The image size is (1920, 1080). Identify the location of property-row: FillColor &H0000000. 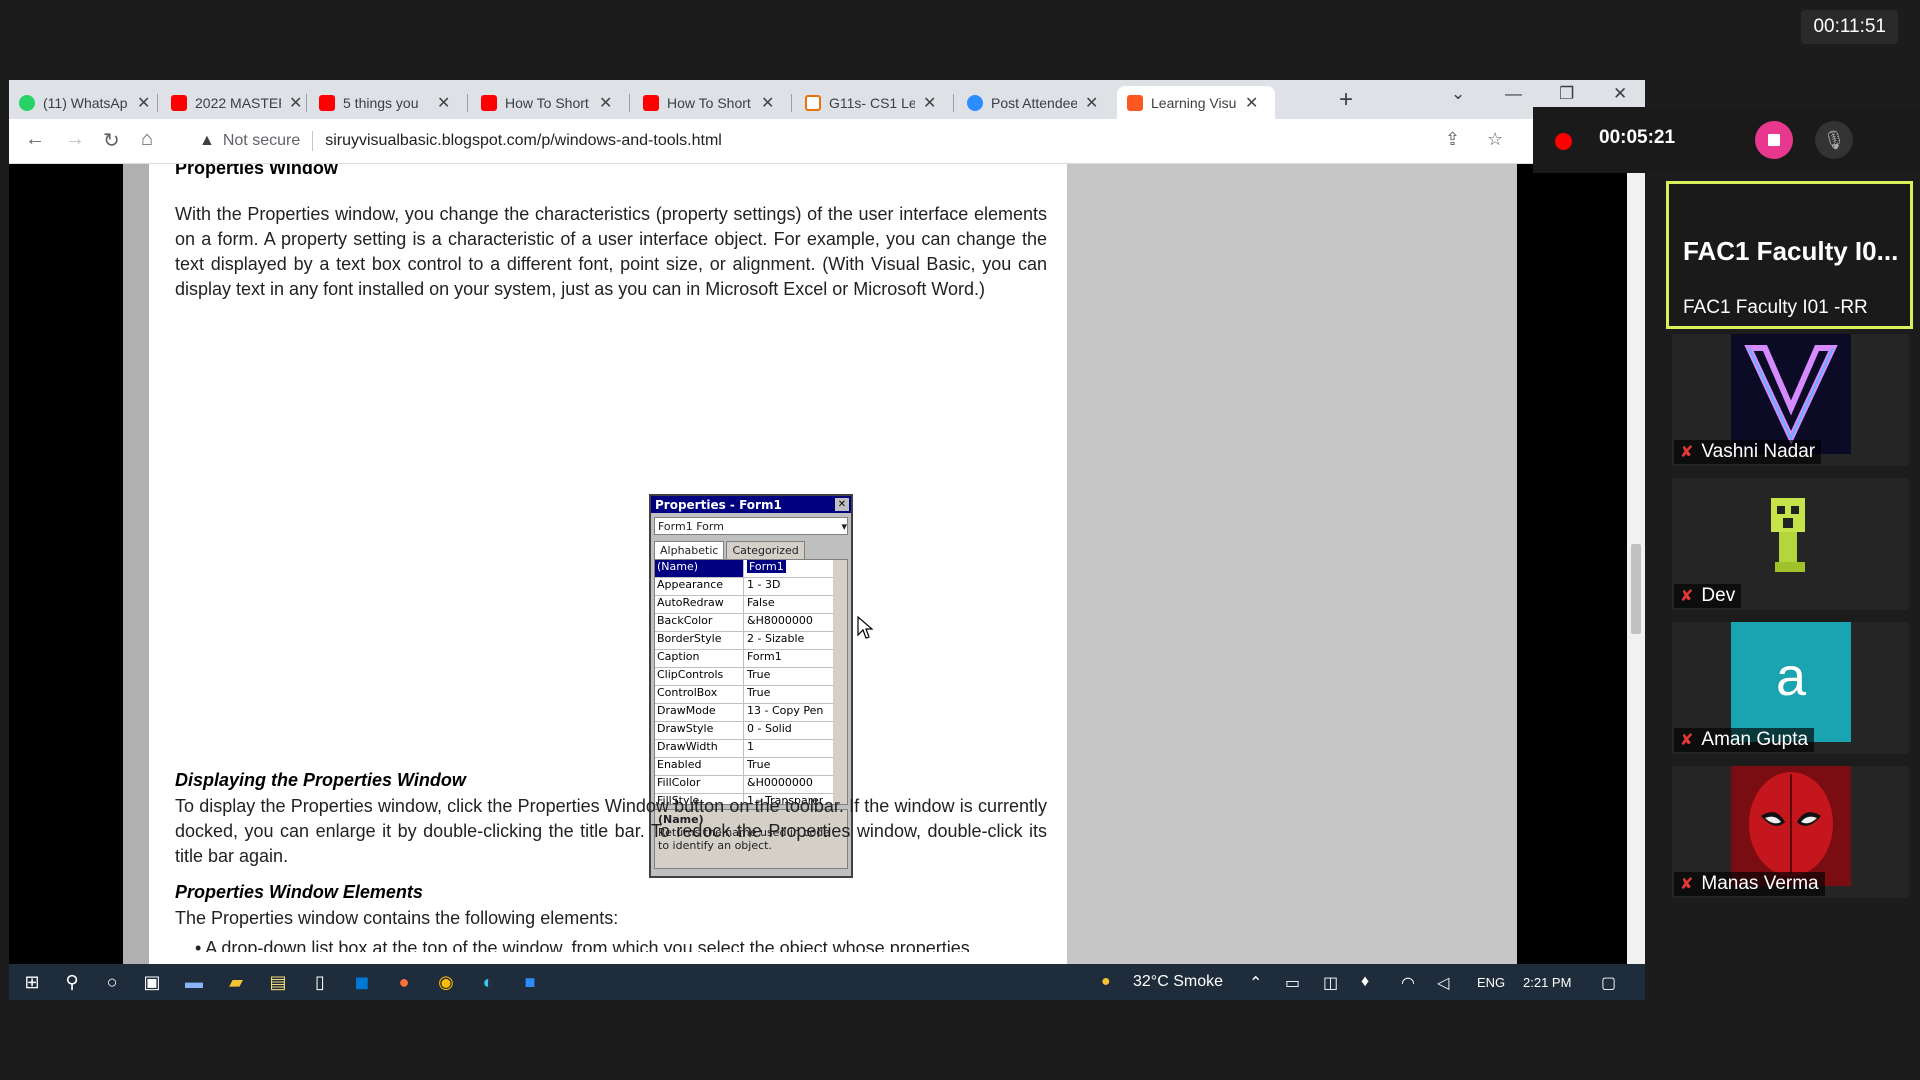
(751, 785).